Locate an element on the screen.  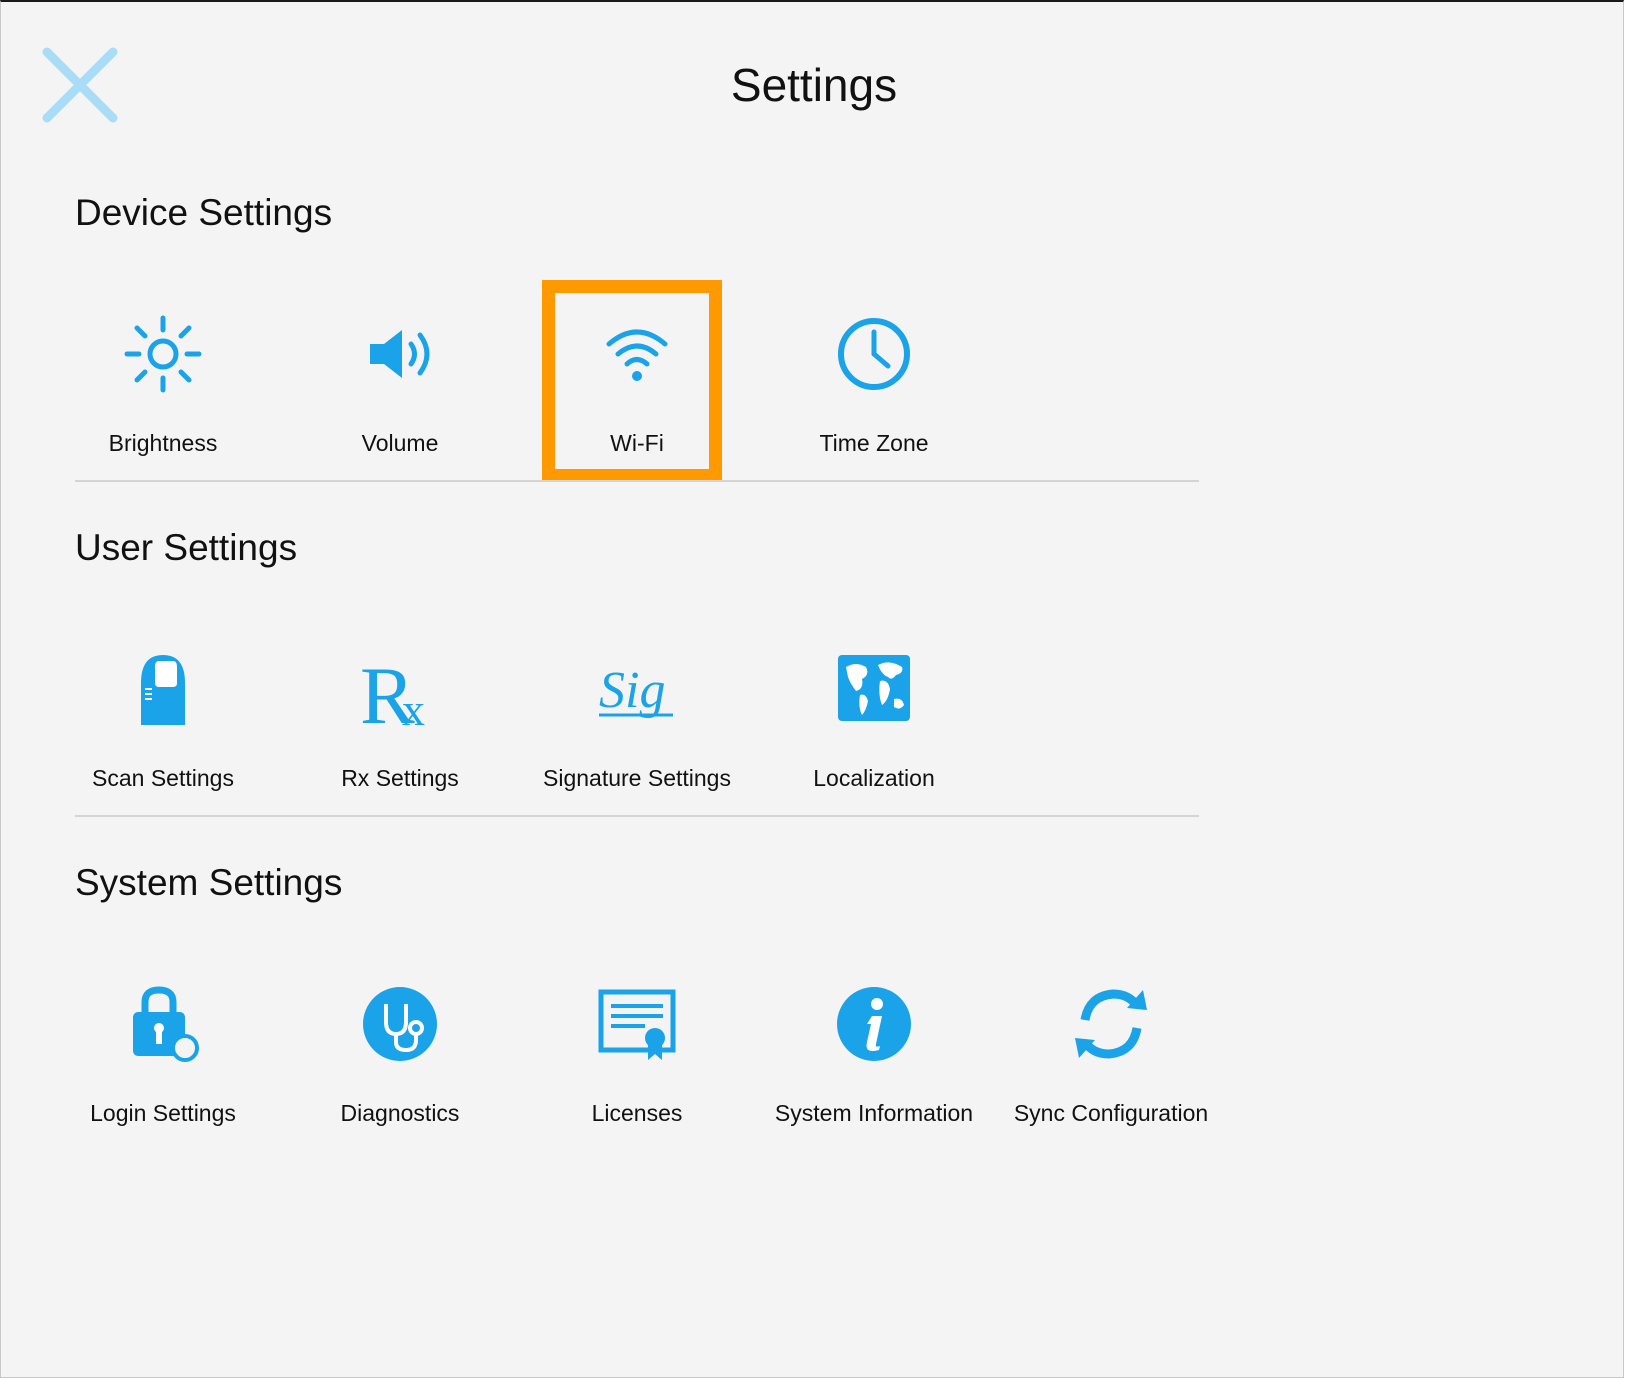
tile-label: Scan Settings is located at coordinates (163, 778).